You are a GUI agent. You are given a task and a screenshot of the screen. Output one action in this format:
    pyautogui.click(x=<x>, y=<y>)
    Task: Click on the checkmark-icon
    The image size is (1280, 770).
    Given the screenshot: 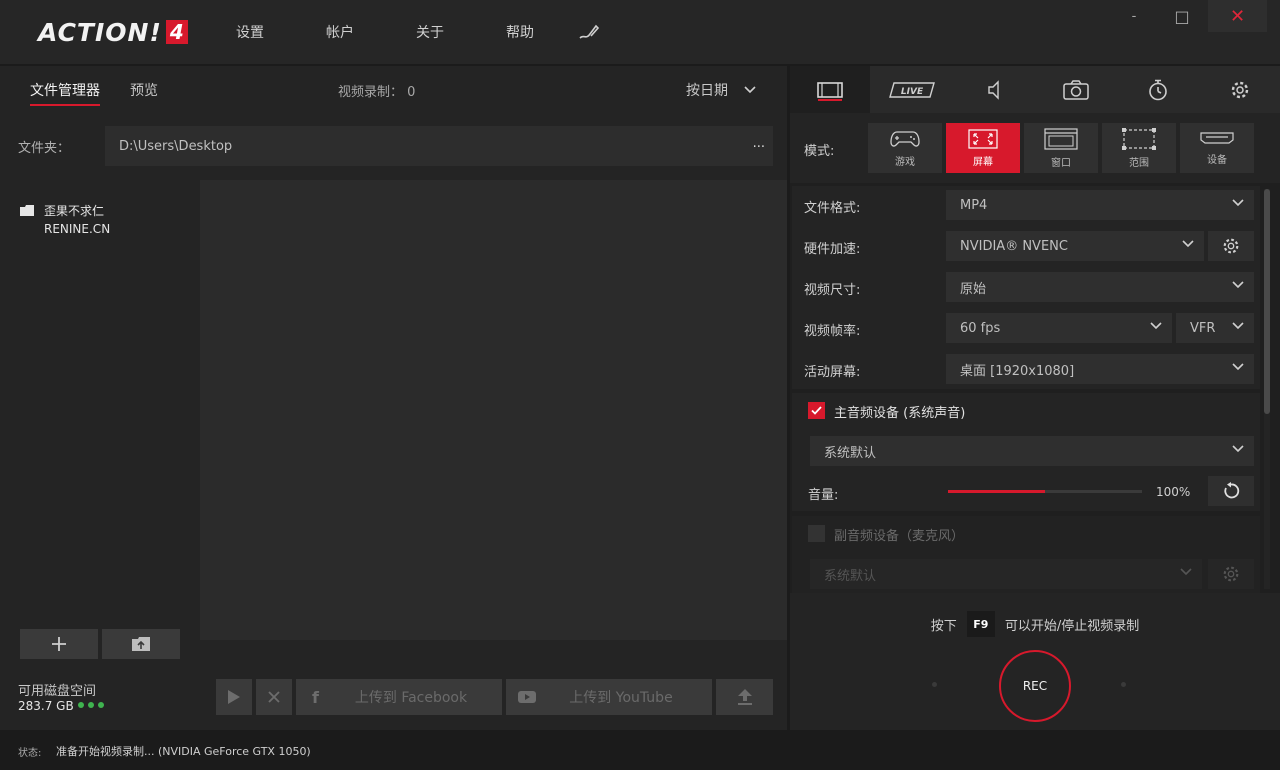 What is the action you would take?
    pyautogui.click(x=816, y=410)
    